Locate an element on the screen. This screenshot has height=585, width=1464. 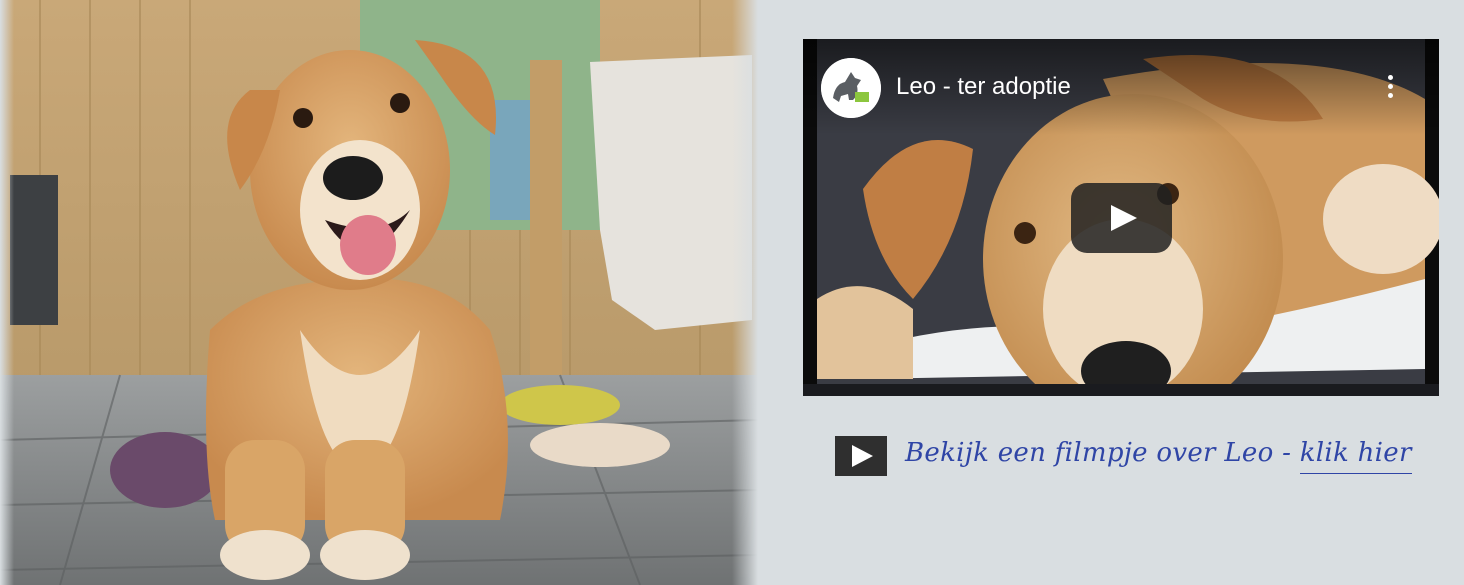
dog-logo-icon is located at coordinates (851, 88).